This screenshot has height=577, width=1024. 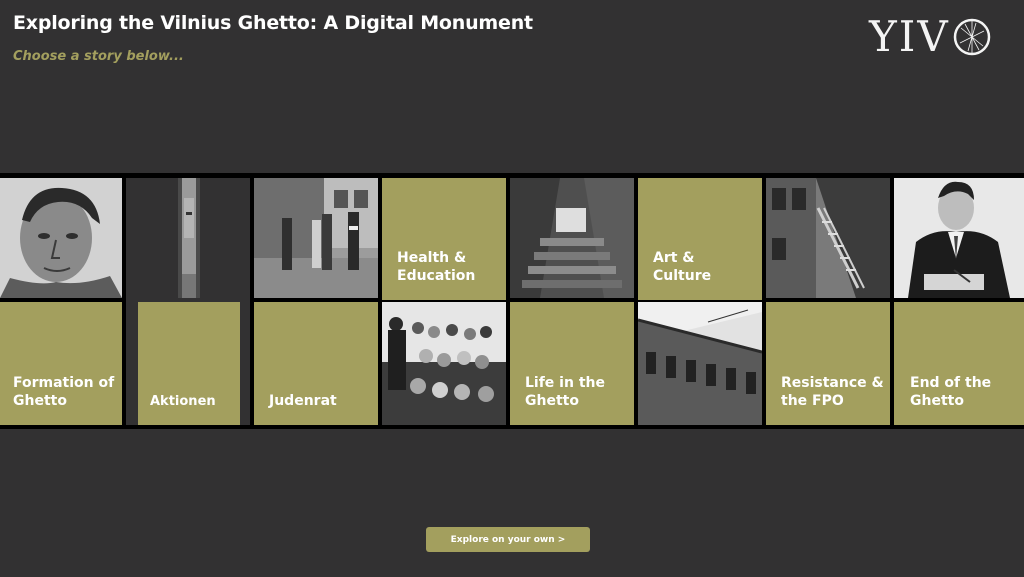 I want to click on story-card-judenrat: Judenrat, so click(x=316, y=301).